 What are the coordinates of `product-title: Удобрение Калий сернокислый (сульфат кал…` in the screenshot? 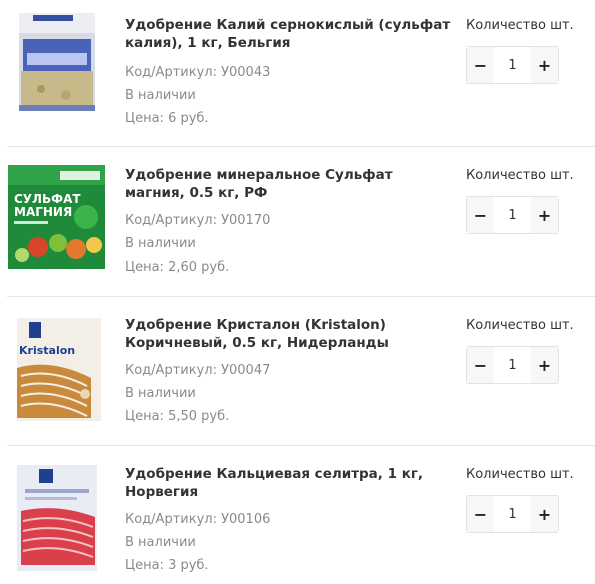 It's located at (290, 34).